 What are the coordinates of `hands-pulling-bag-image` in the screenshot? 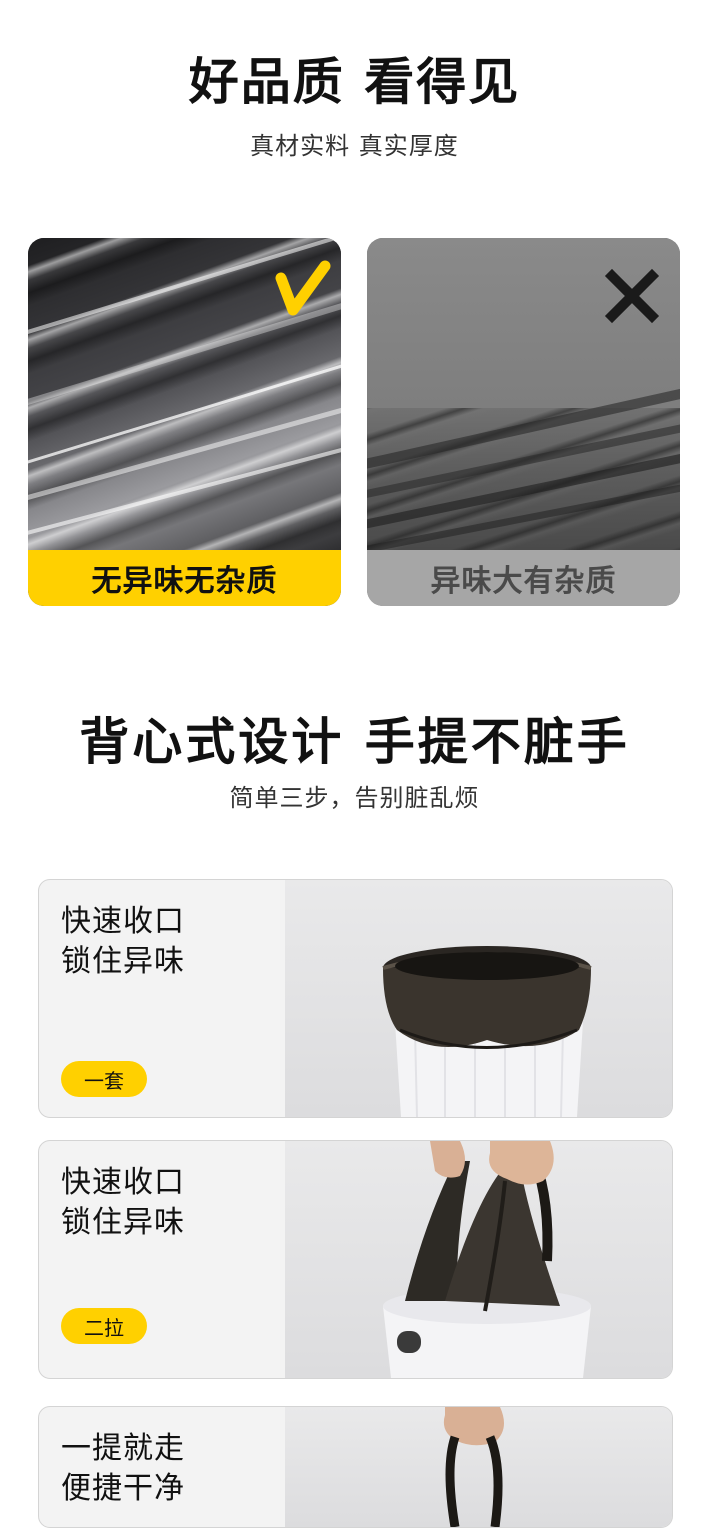 It's located at (478, 1259).